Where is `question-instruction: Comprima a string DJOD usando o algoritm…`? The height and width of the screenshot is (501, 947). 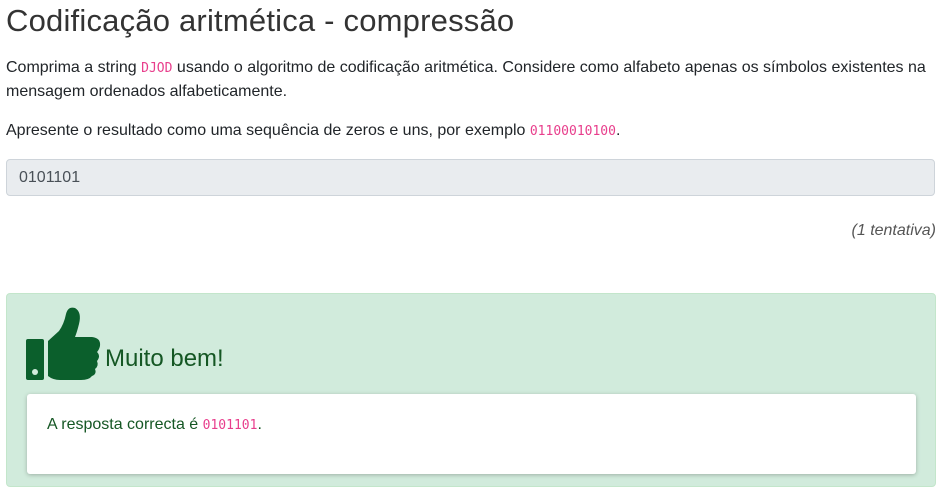
question-instruction: Comprima a string DJOD usando o algoritm… is located at coordinates (468, 79).